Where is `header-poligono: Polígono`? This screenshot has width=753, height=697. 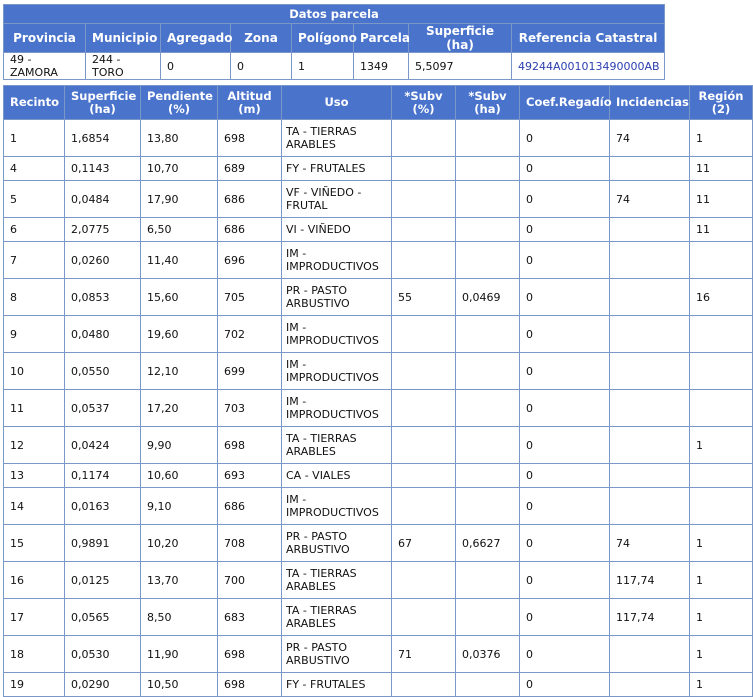 header-poligono: Polígono is located at coordinates (324, 38).